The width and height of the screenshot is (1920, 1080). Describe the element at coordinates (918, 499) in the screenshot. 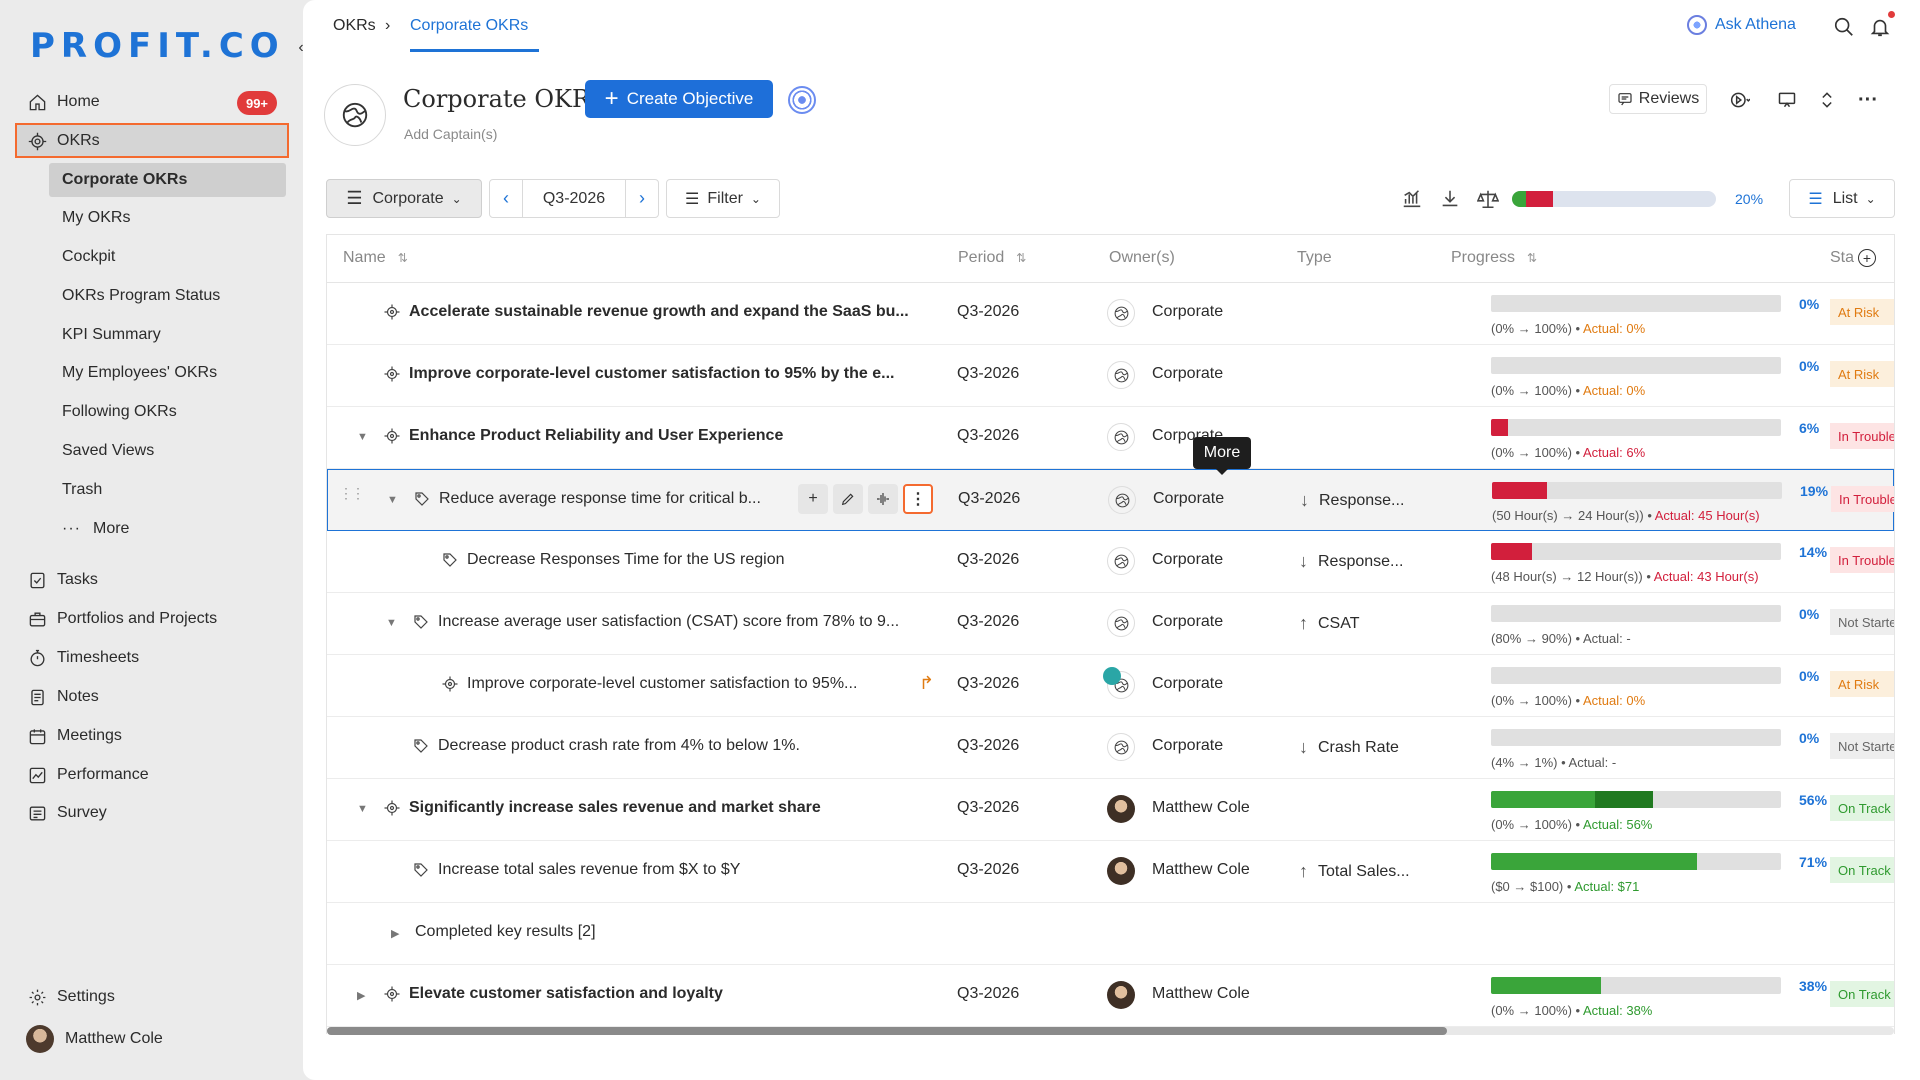

I see `more-vertical-icon: ⋮` at that location.